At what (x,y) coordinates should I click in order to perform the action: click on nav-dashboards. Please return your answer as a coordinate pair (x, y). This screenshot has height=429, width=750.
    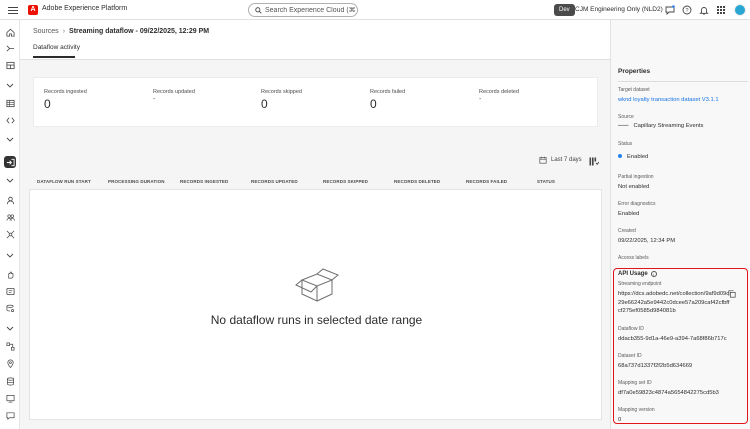
    Looking at the image, I should click on (10, 65).